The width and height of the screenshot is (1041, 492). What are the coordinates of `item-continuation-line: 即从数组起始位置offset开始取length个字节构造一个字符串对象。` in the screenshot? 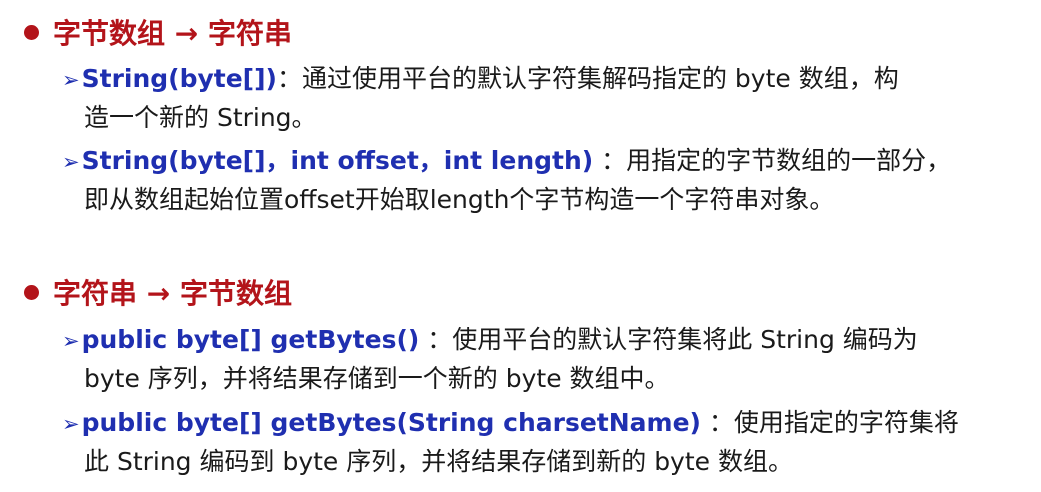 It's located at (459, 199).